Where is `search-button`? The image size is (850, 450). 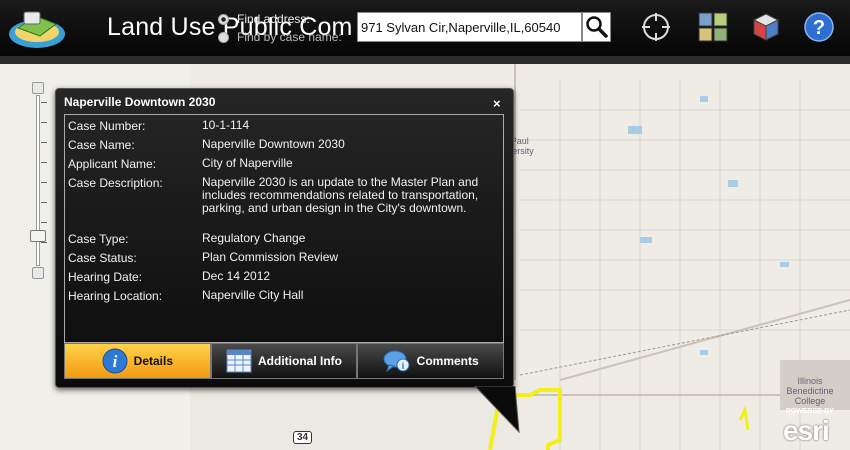
search-button is located at coordinates (596, 27).